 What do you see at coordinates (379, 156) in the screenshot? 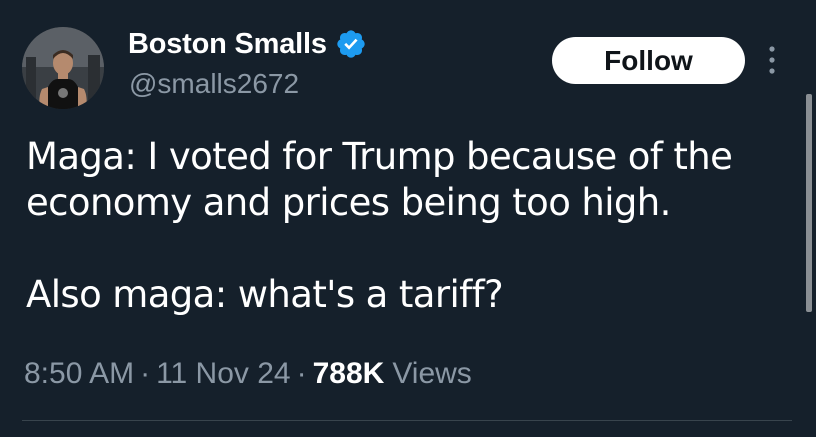
I see `tweet-line: Maga: I voted for Trump because of the` at bounding box center [379, 156].